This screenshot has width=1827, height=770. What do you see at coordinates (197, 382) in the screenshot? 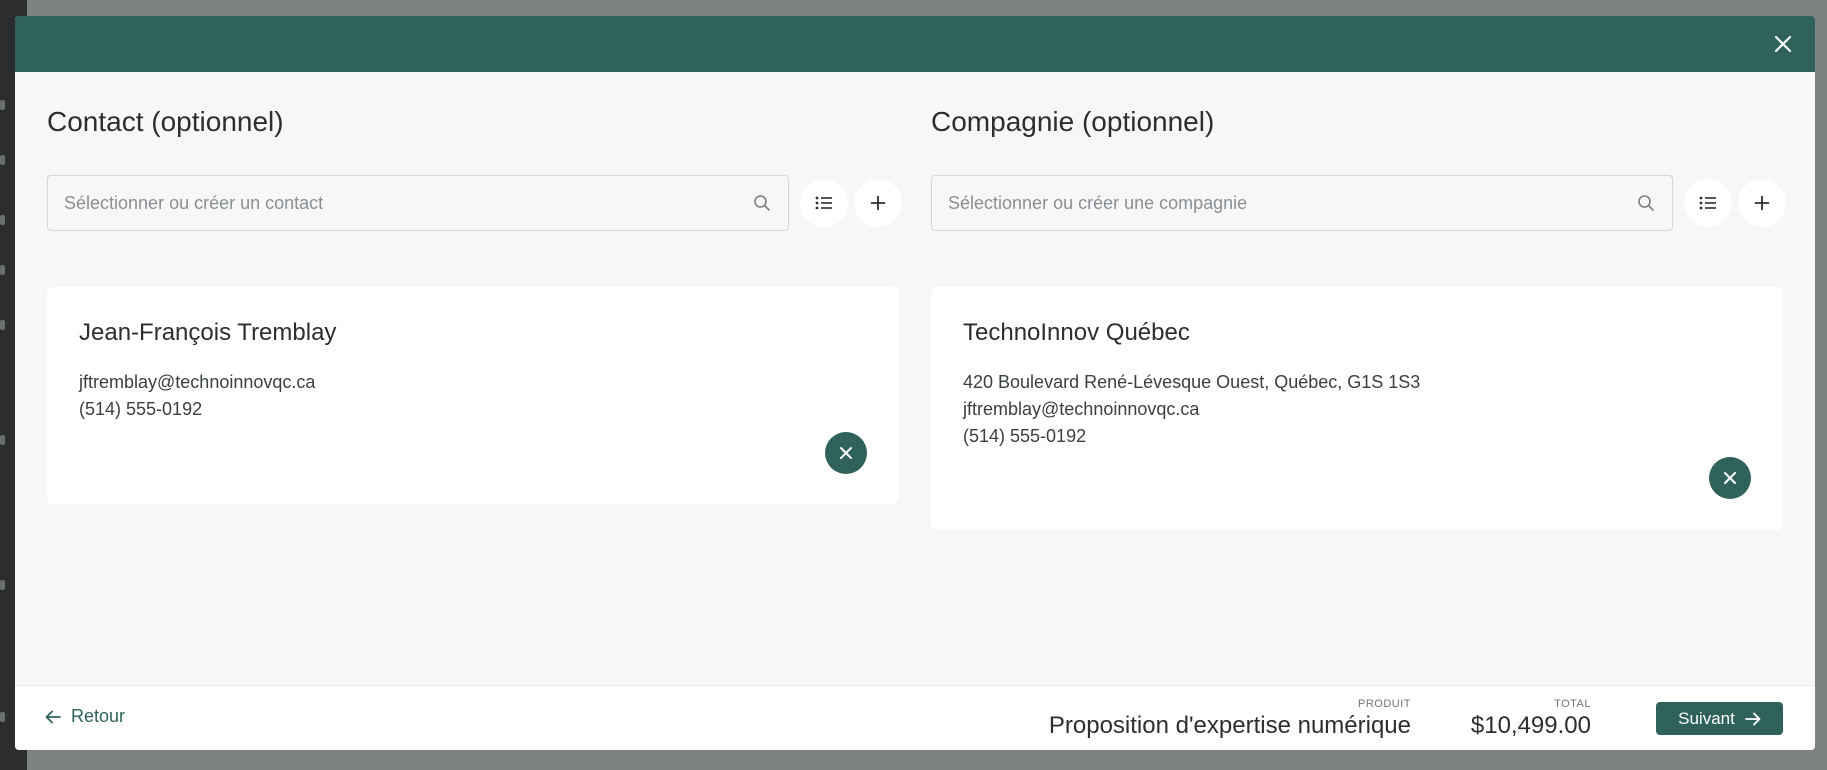
I see `contact-email: jftremblay@technoinnovqc.ca` at bounding box center [197, 382].